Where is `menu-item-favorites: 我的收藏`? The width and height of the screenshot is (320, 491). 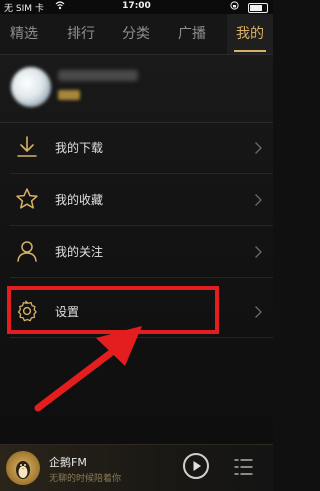
menu-item-favorites: 我的收藏 is located at coordinates (136, 200).